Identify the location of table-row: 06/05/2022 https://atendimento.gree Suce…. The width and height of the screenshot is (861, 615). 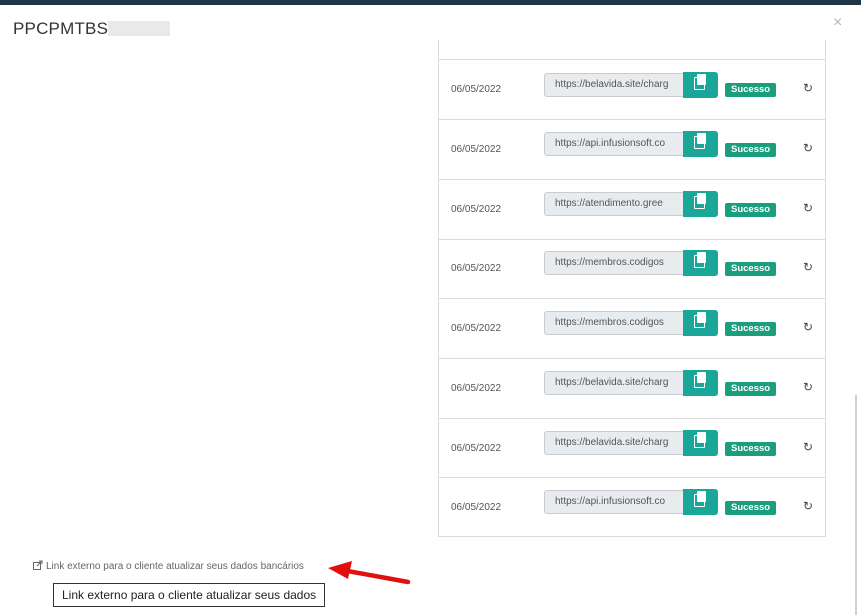
(632, 209).